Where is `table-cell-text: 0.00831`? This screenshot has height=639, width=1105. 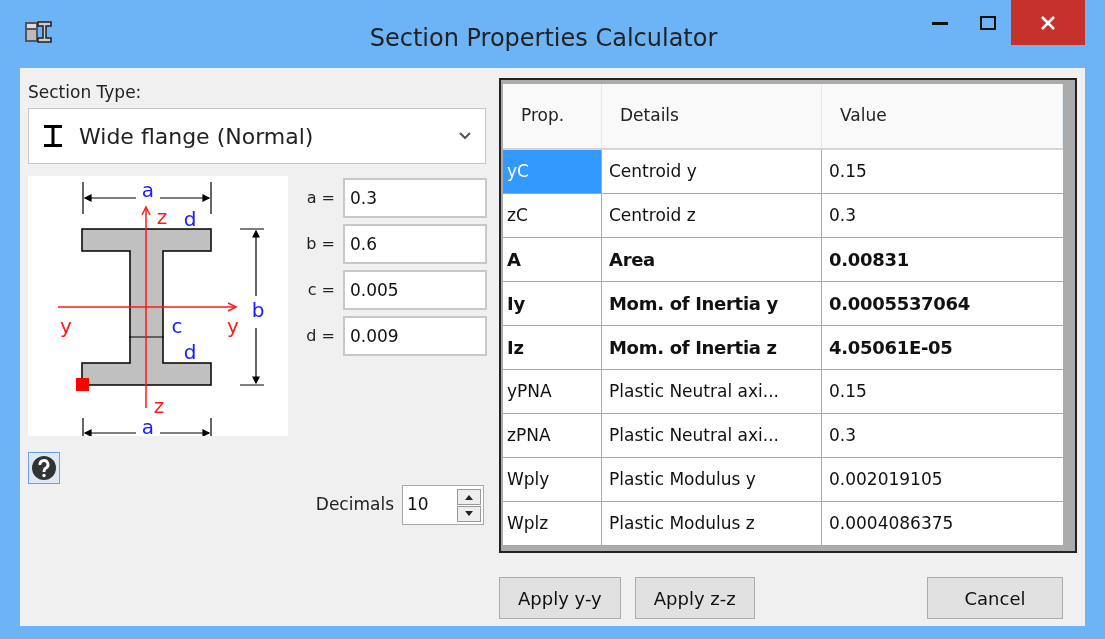 table-cell-text: 0.00831 is located at coordinates (869, 260).